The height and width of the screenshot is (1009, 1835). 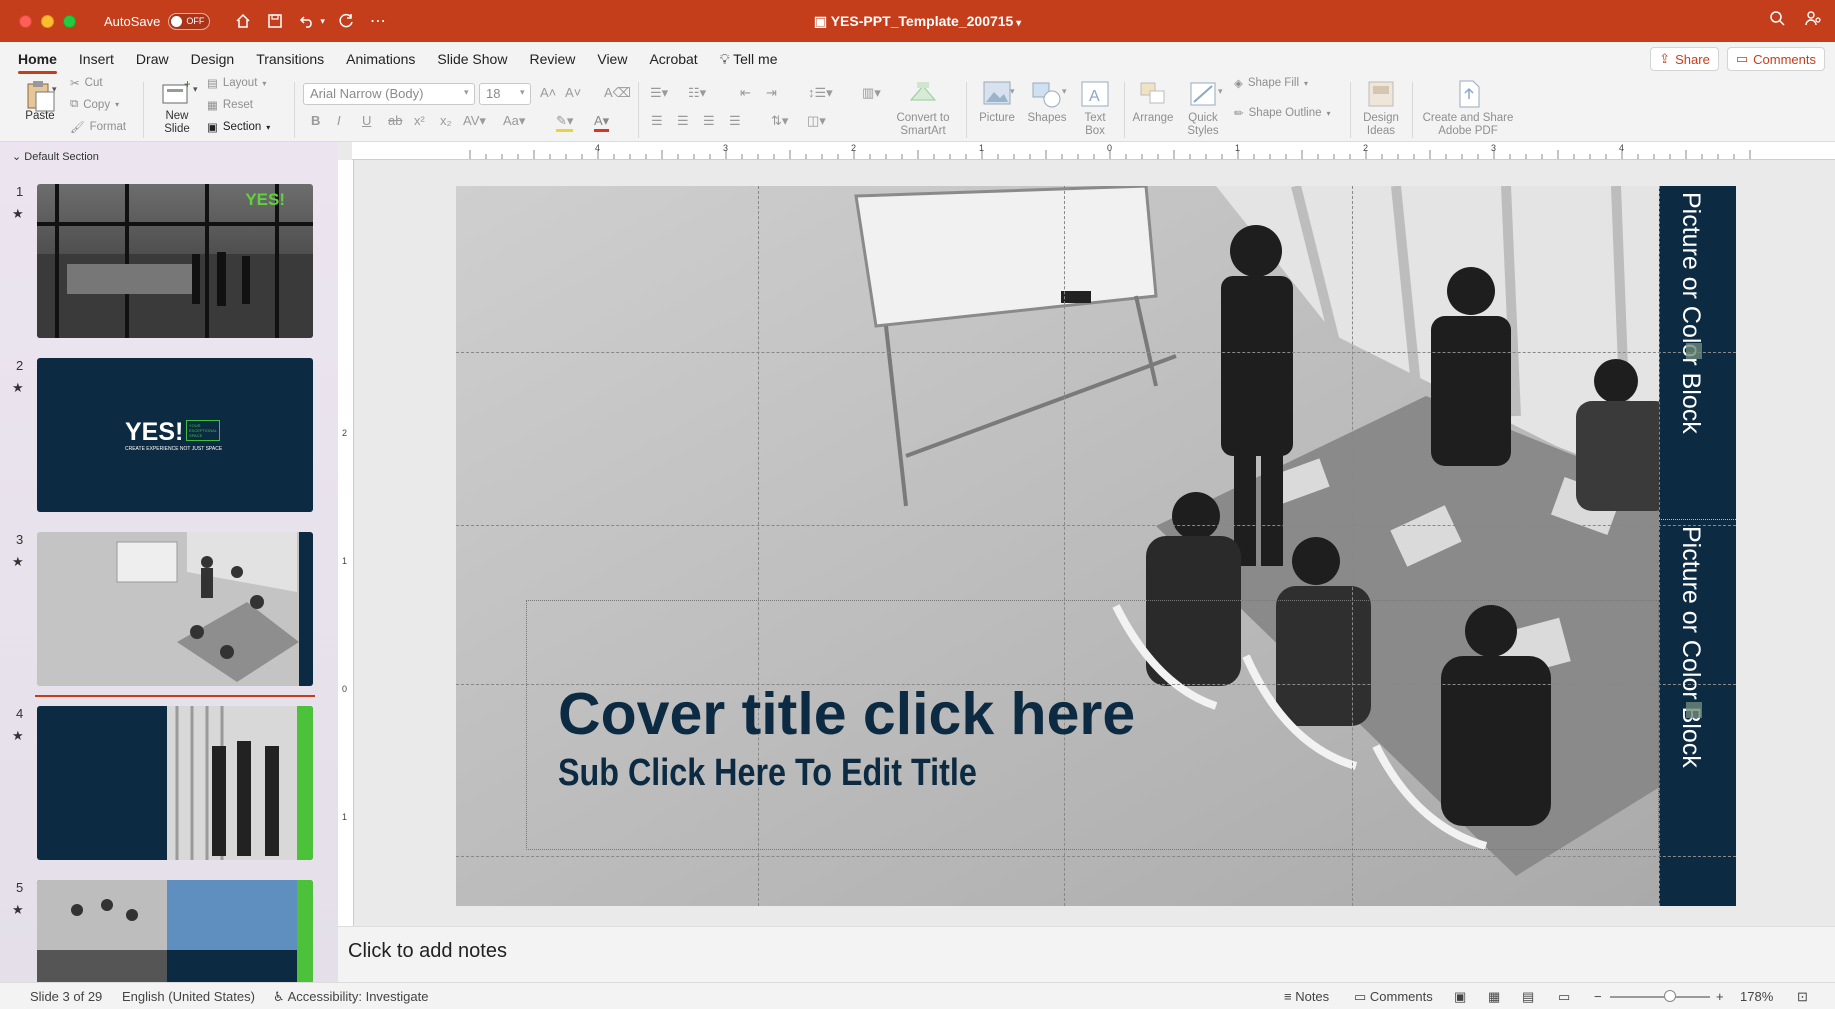 I want to click on numbering-icon: ☷▾, so click(x=697, y=93).